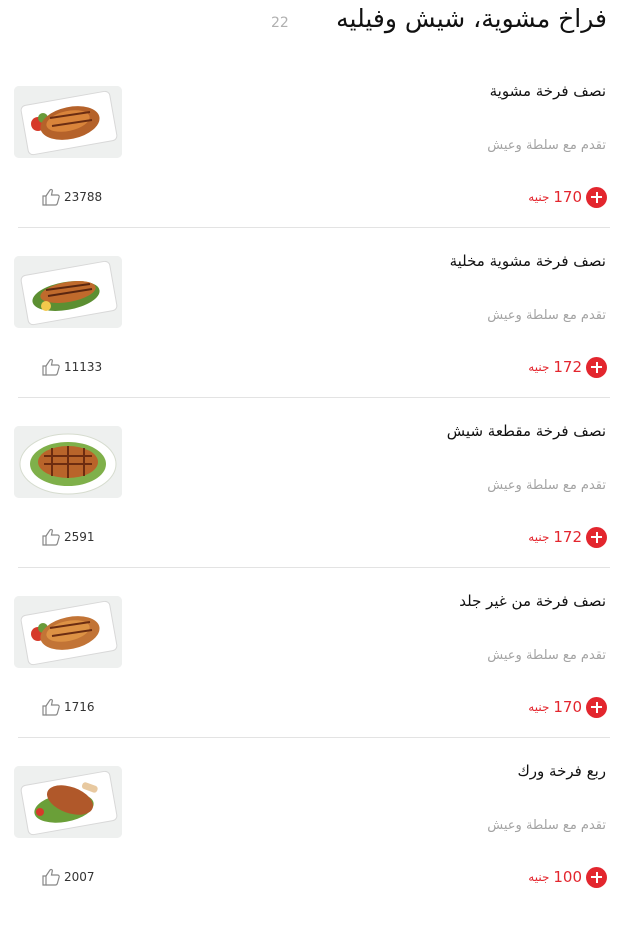 The height and width of the screenshot is (936, 625). What do you see at coordinates (83, 197) in the screenshot?
I see `like-count: 23788` at bounding box center [83, 197].